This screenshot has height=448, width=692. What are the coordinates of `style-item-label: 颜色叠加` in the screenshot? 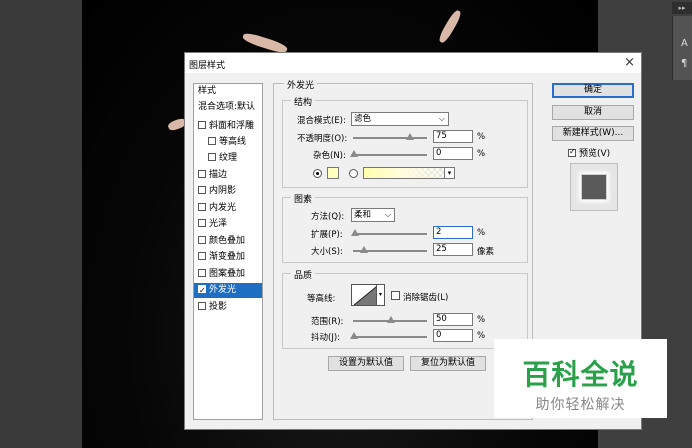 It's located at (227, 241).